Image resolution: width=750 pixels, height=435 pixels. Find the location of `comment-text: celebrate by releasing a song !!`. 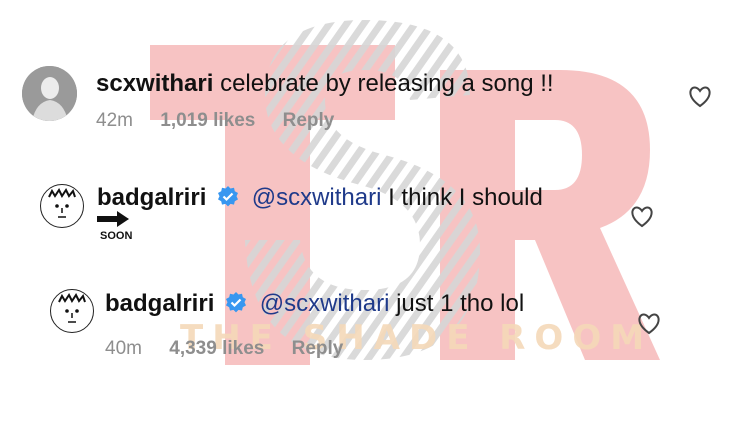

comment-text: celebrate by releasing a song !! is located at coordinates (387, 83).